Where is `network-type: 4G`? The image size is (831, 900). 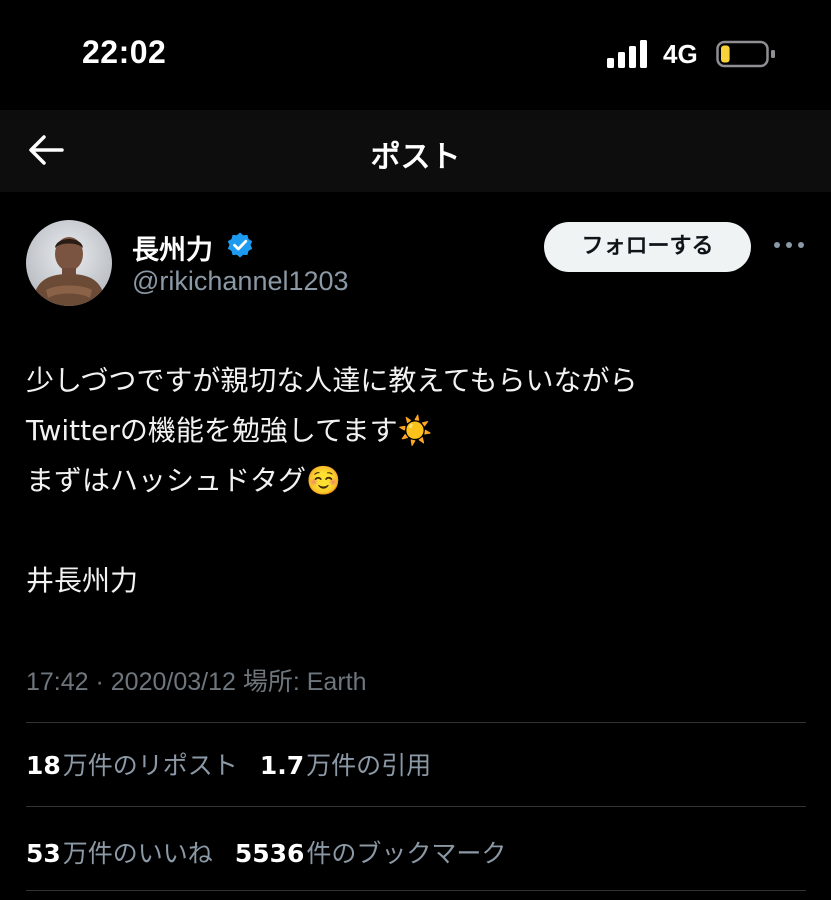 network-type: 4G is located at coordinates (680, 54).